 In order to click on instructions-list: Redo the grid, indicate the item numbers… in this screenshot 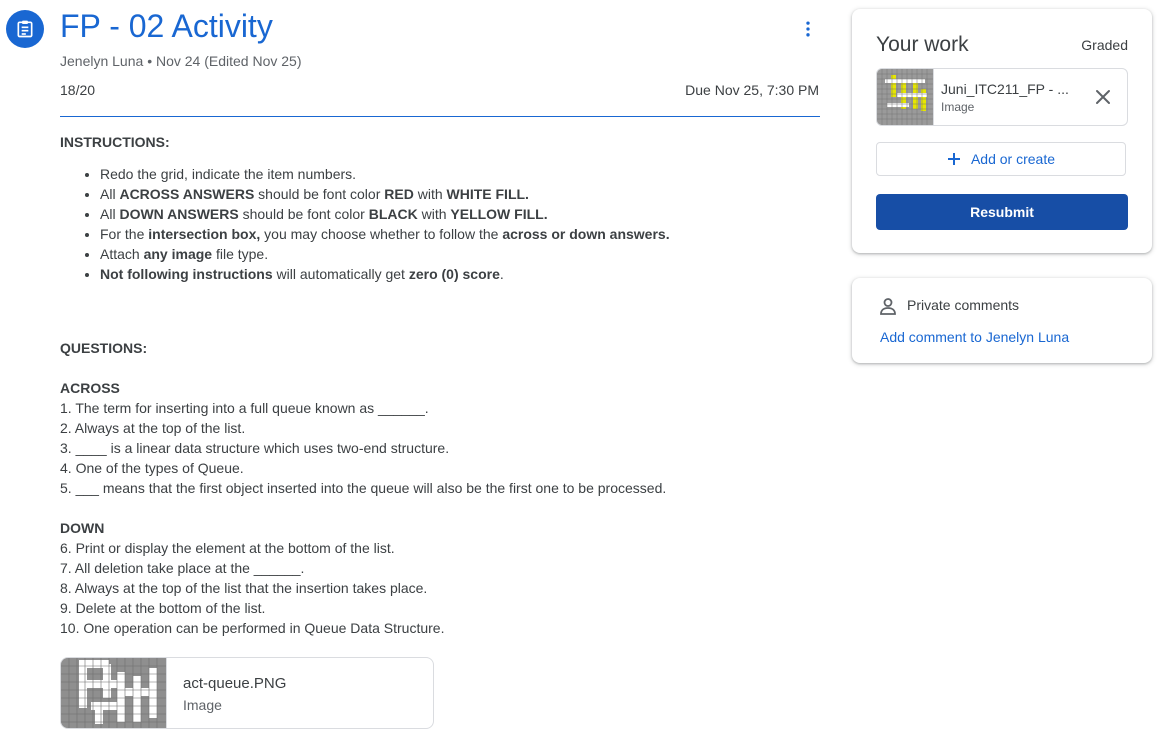, I will do `click(440, 224)`.